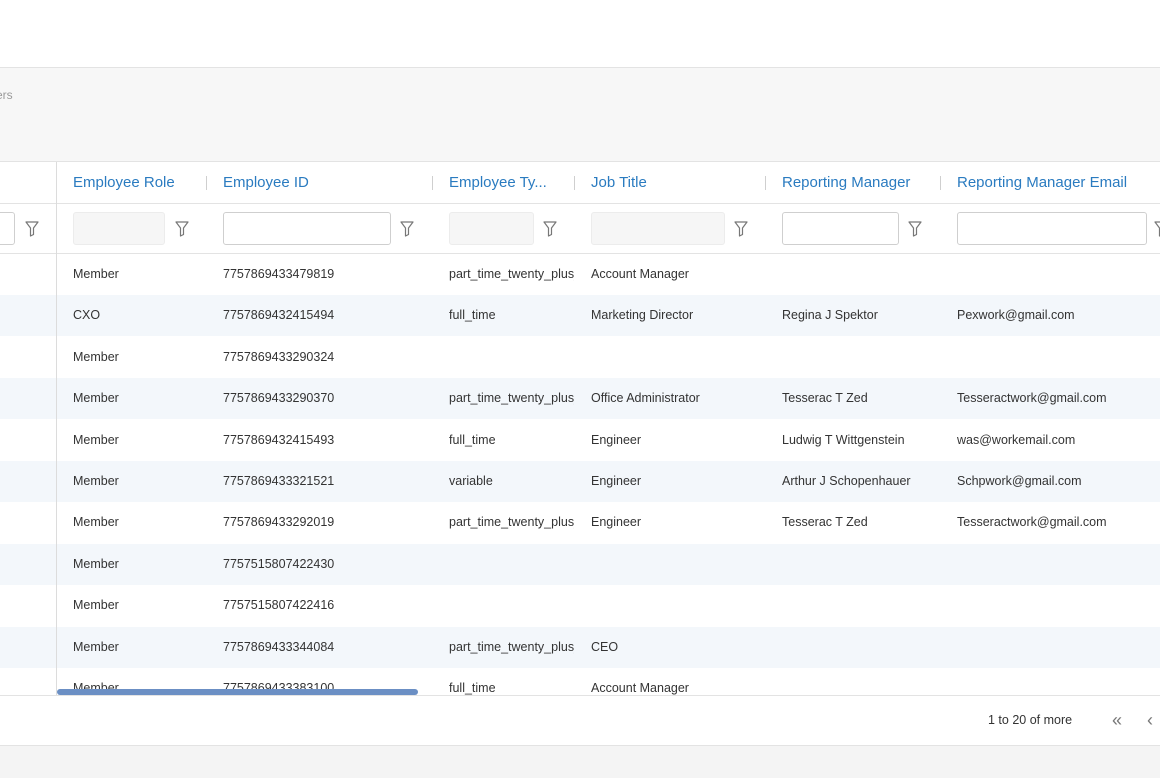 This screenshot has width=1160, height=778. What do you see at coordinates (605, 647) in the screenshot?
I see `cell-title: CEO` at bounding box center [605, 647].